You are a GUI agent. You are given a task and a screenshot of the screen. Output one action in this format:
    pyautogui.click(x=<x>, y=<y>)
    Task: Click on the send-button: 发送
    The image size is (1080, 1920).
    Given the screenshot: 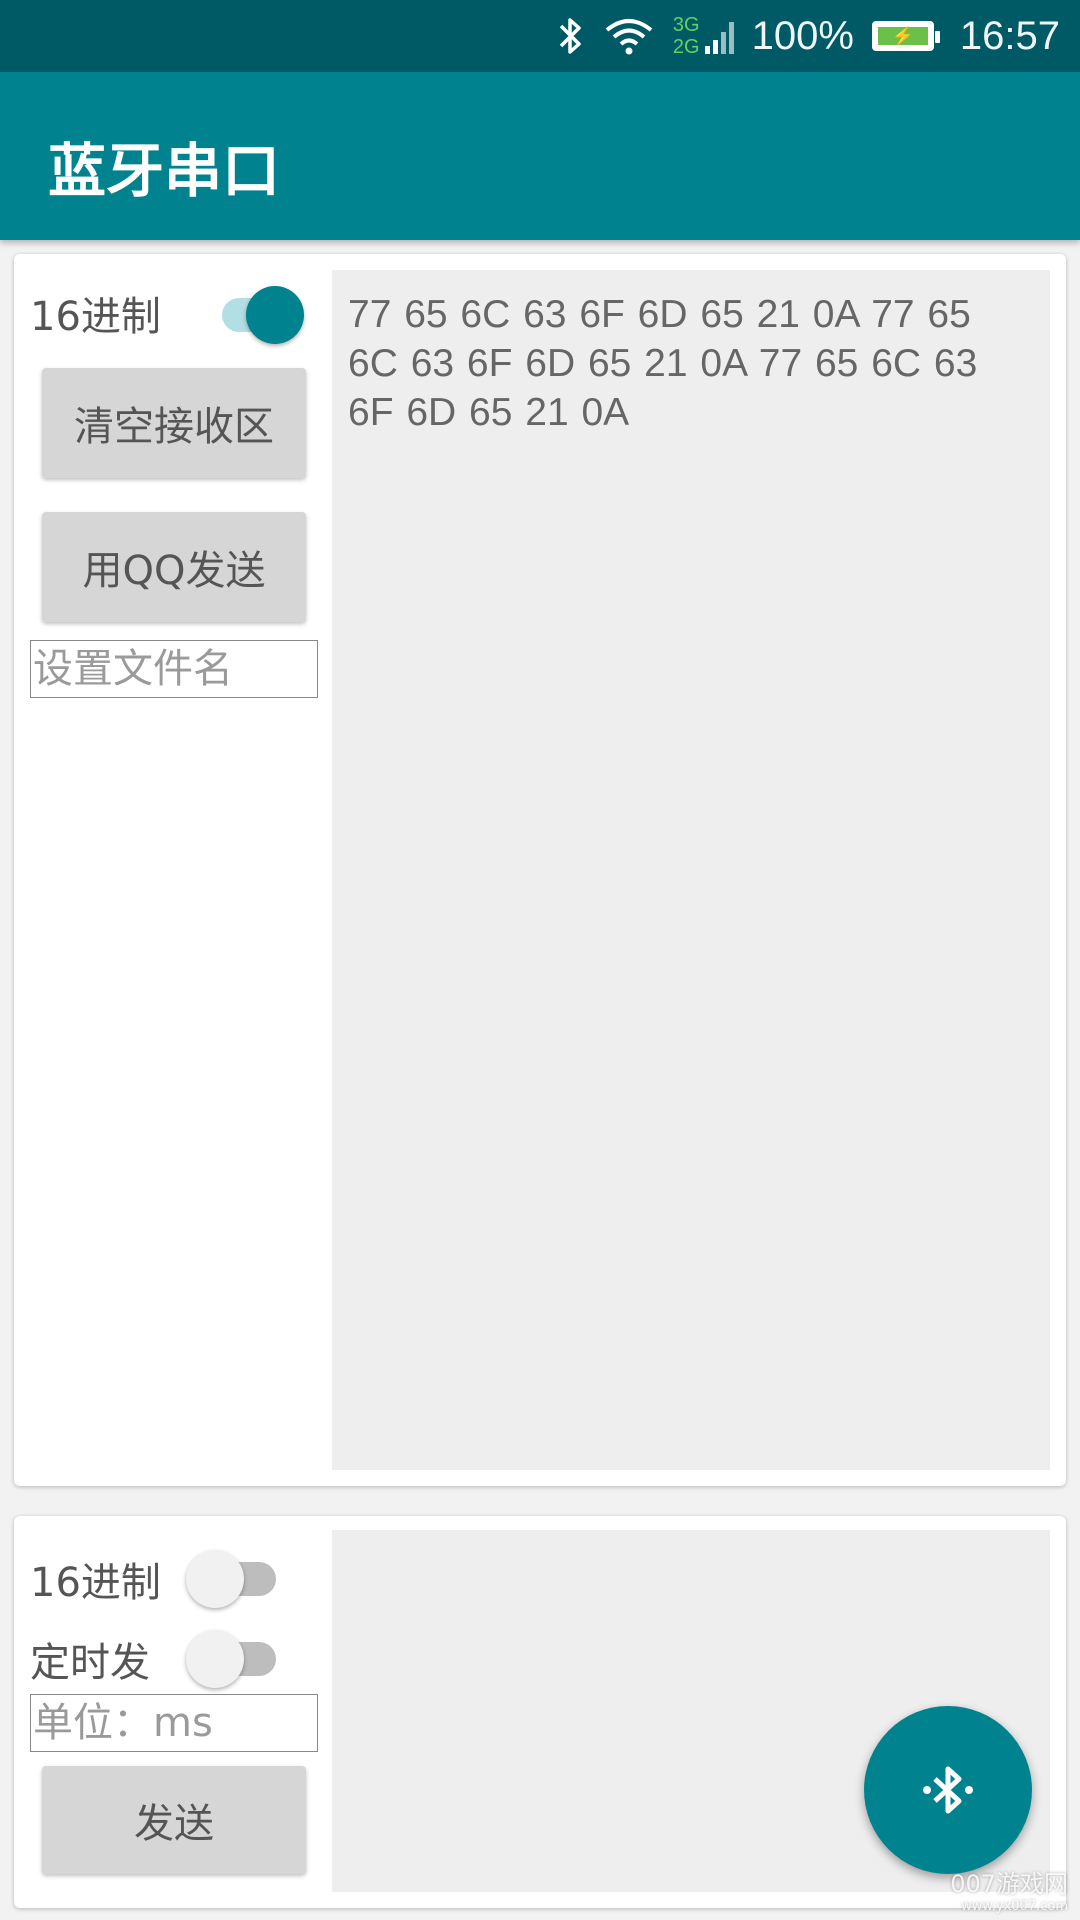 What is the action you would take?
    pyautogui.click(x=174, y=1820)
    